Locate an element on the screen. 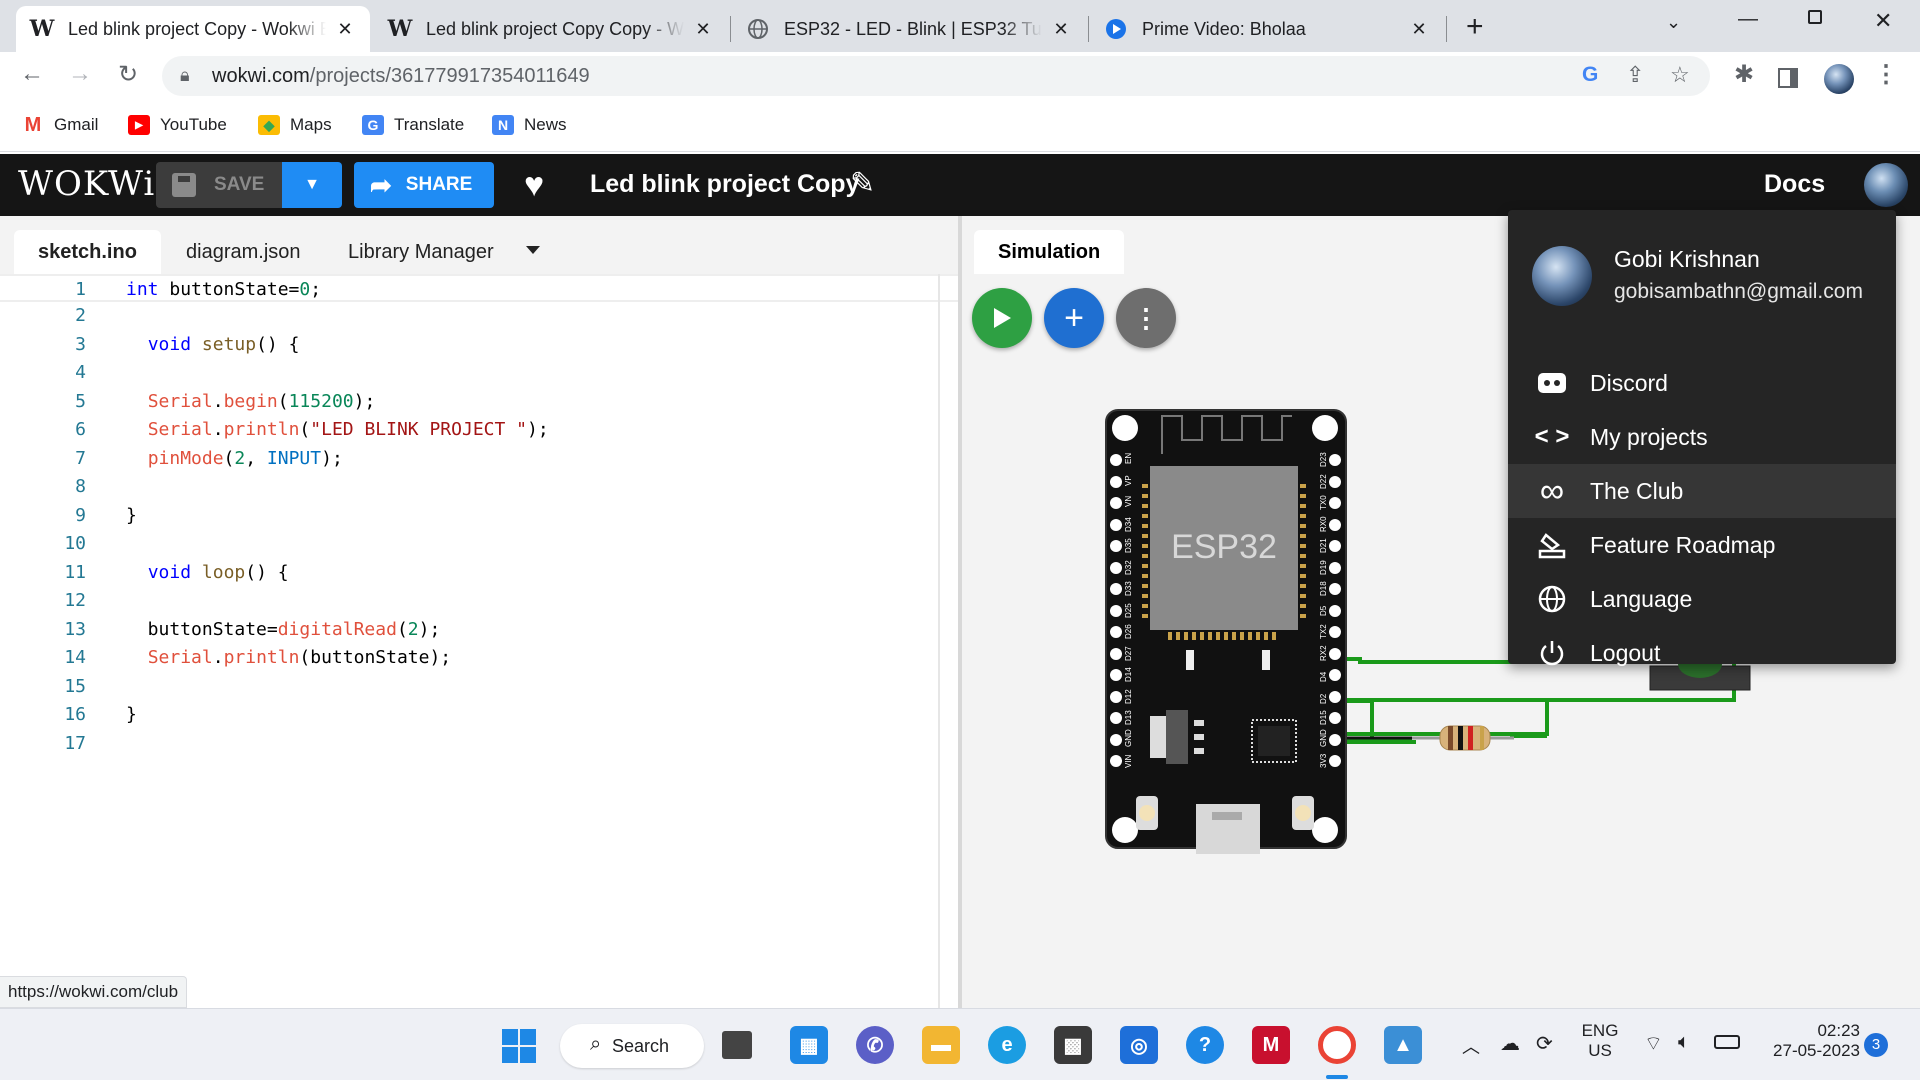 This screenshot has height=1080, width=1920. new-tab-icon: + is located at coordinates (1475, 27).